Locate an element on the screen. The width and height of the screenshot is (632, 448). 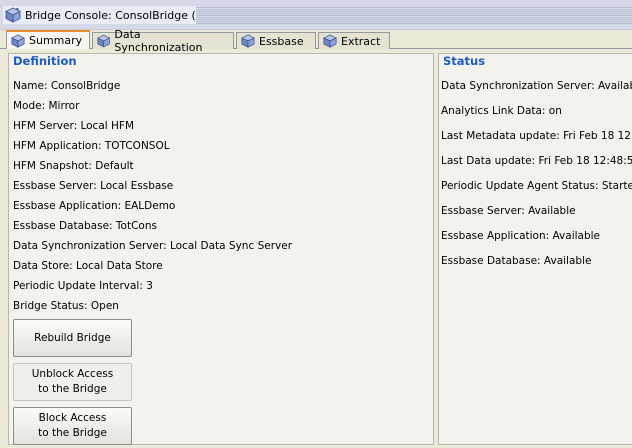
definition-mode: Mode: Mirror is located at coordinates (46, 106).